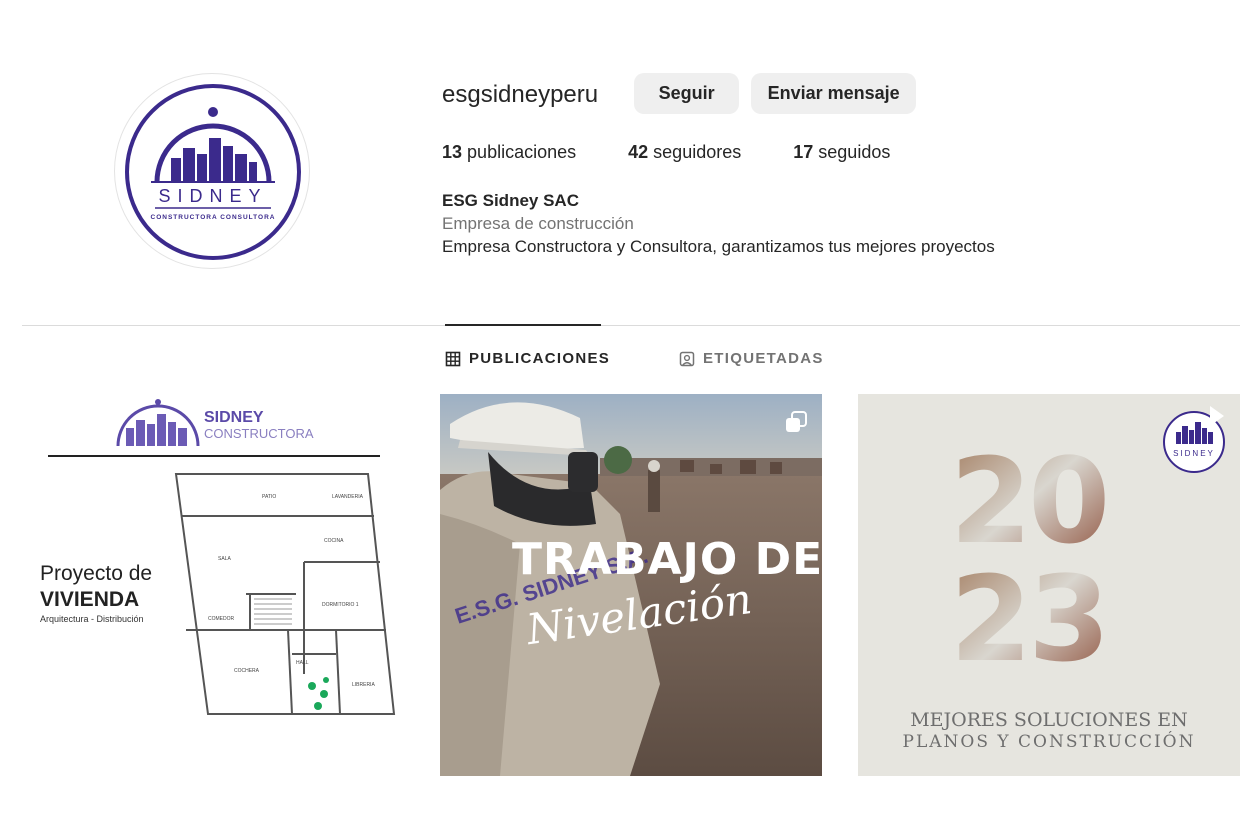  I want to click on post1-brand-name: SIDNEY, so click(234, 417).